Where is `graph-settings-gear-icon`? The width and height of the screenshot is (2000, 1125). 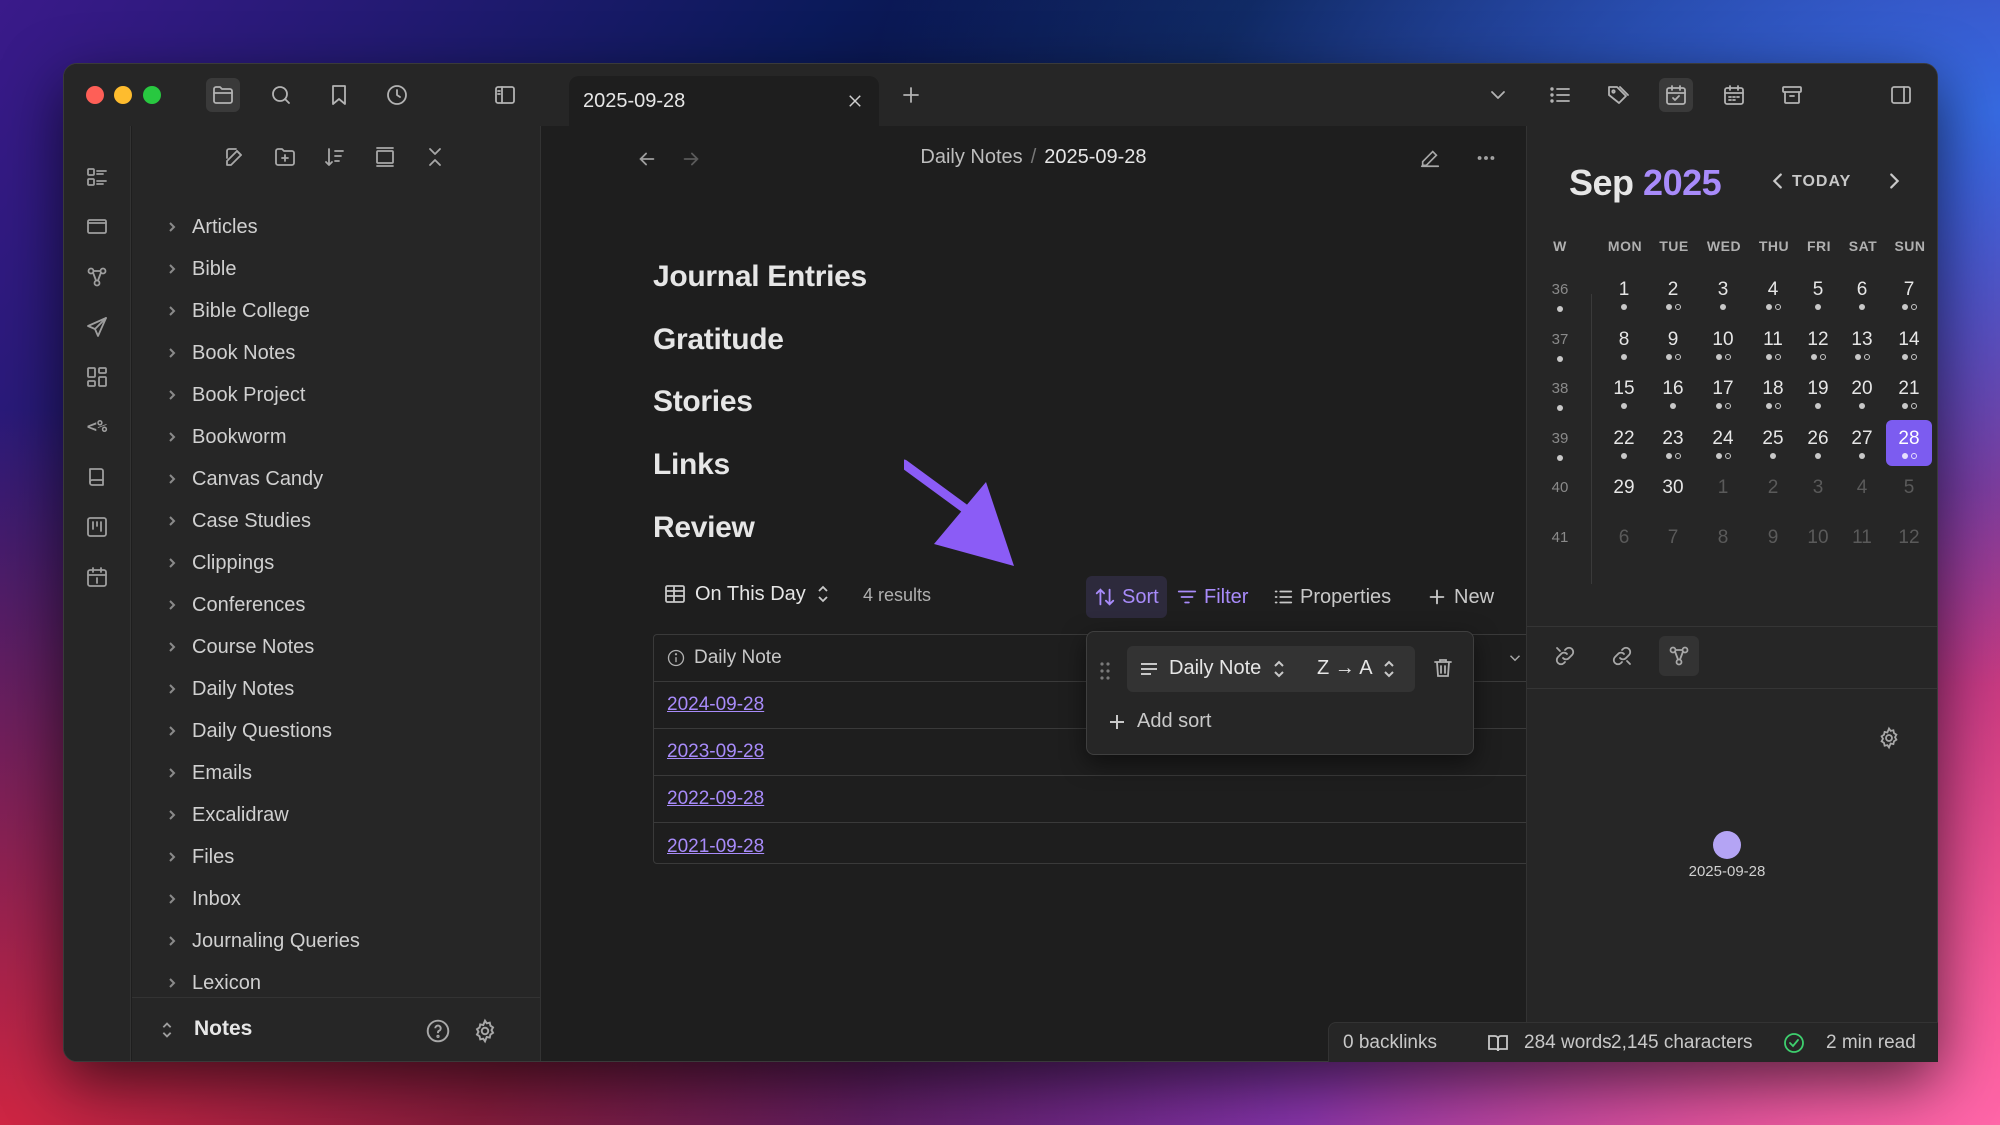
graph-settings-gear-icon is located at coordinates (1889, 738).